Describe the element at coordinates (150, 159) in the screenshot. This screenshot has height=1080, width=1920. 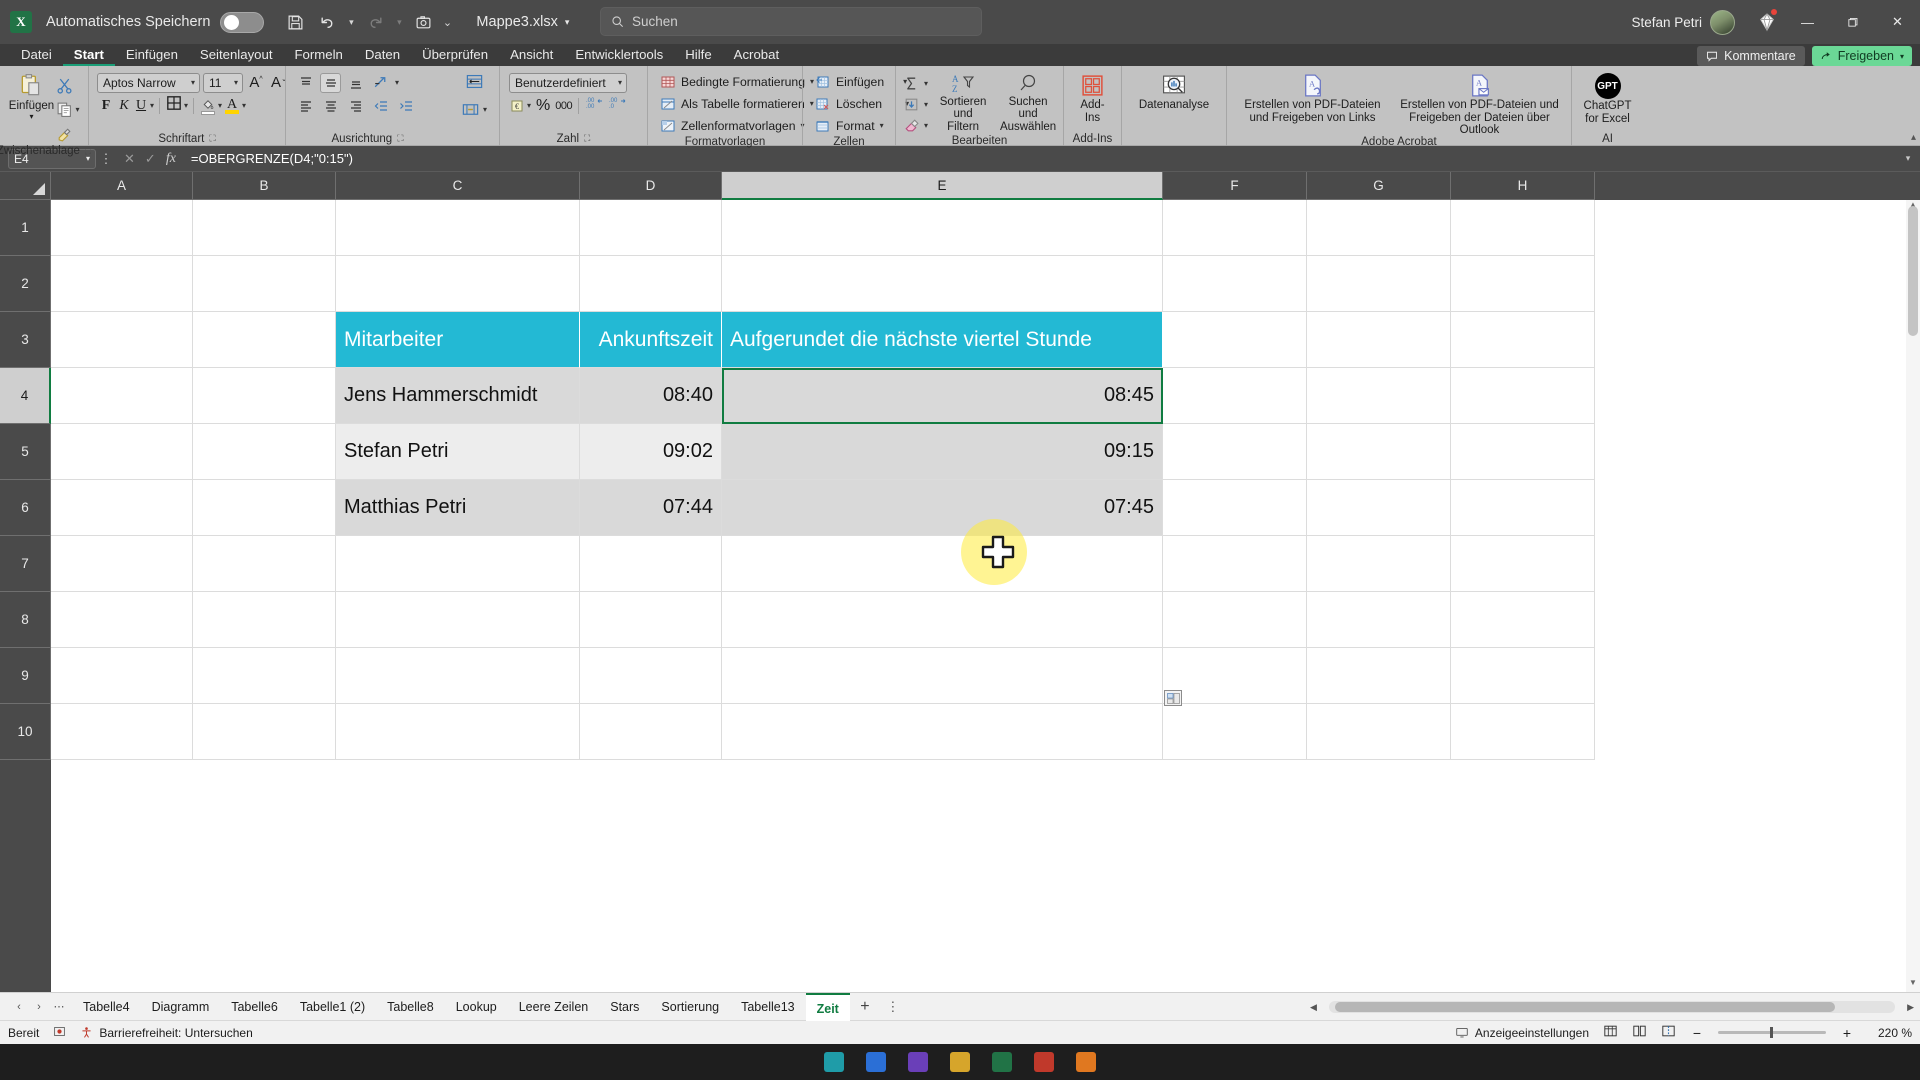
I see `confirm-icon: ✓` at that location.